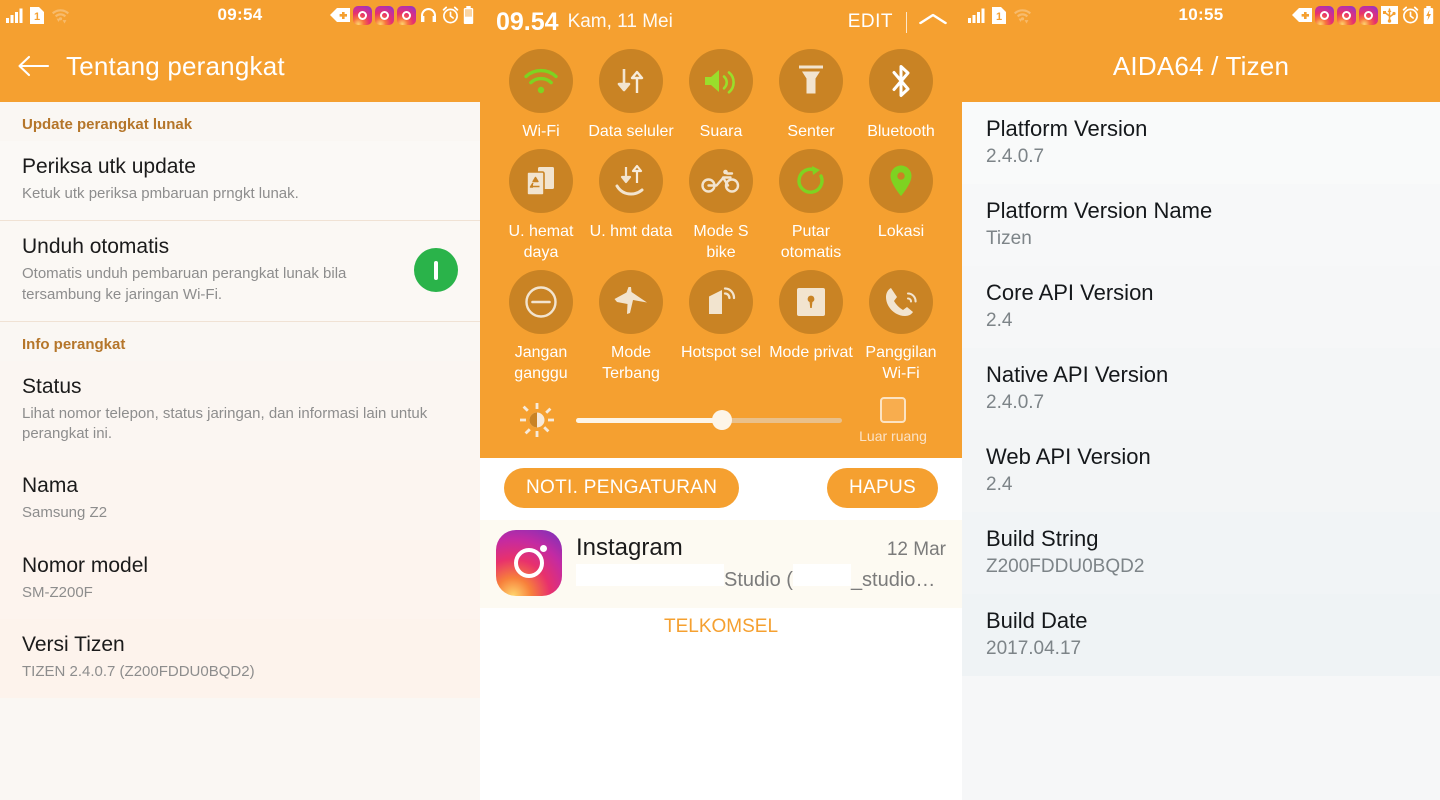  Describe the element at coordinates (138, 671) in the screenshot. I see `row-subtitle: TIZEN 2.4.0.7 (Z200FDDU0BQD2)` at that location.